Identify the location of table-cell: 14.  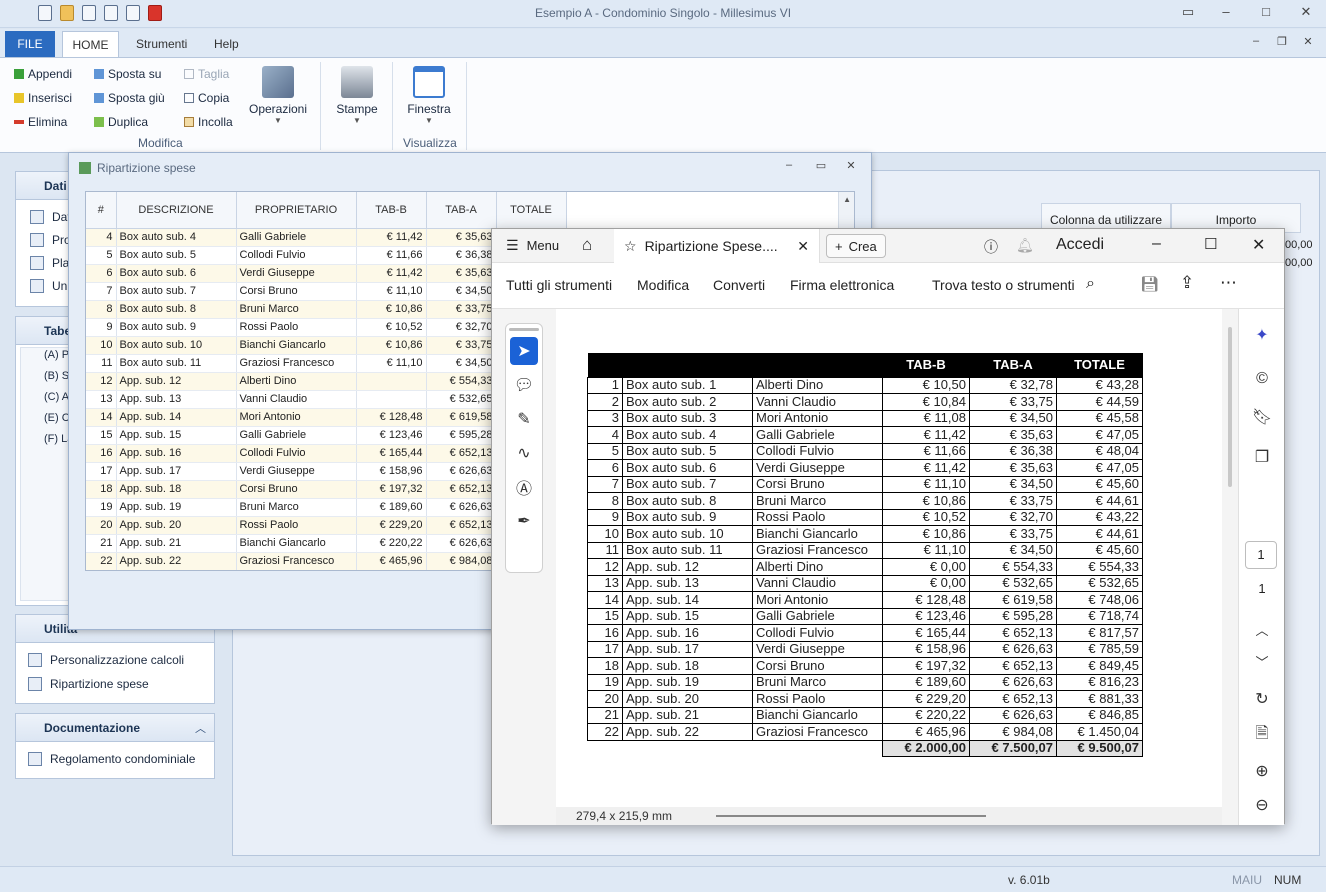
(101, 417).